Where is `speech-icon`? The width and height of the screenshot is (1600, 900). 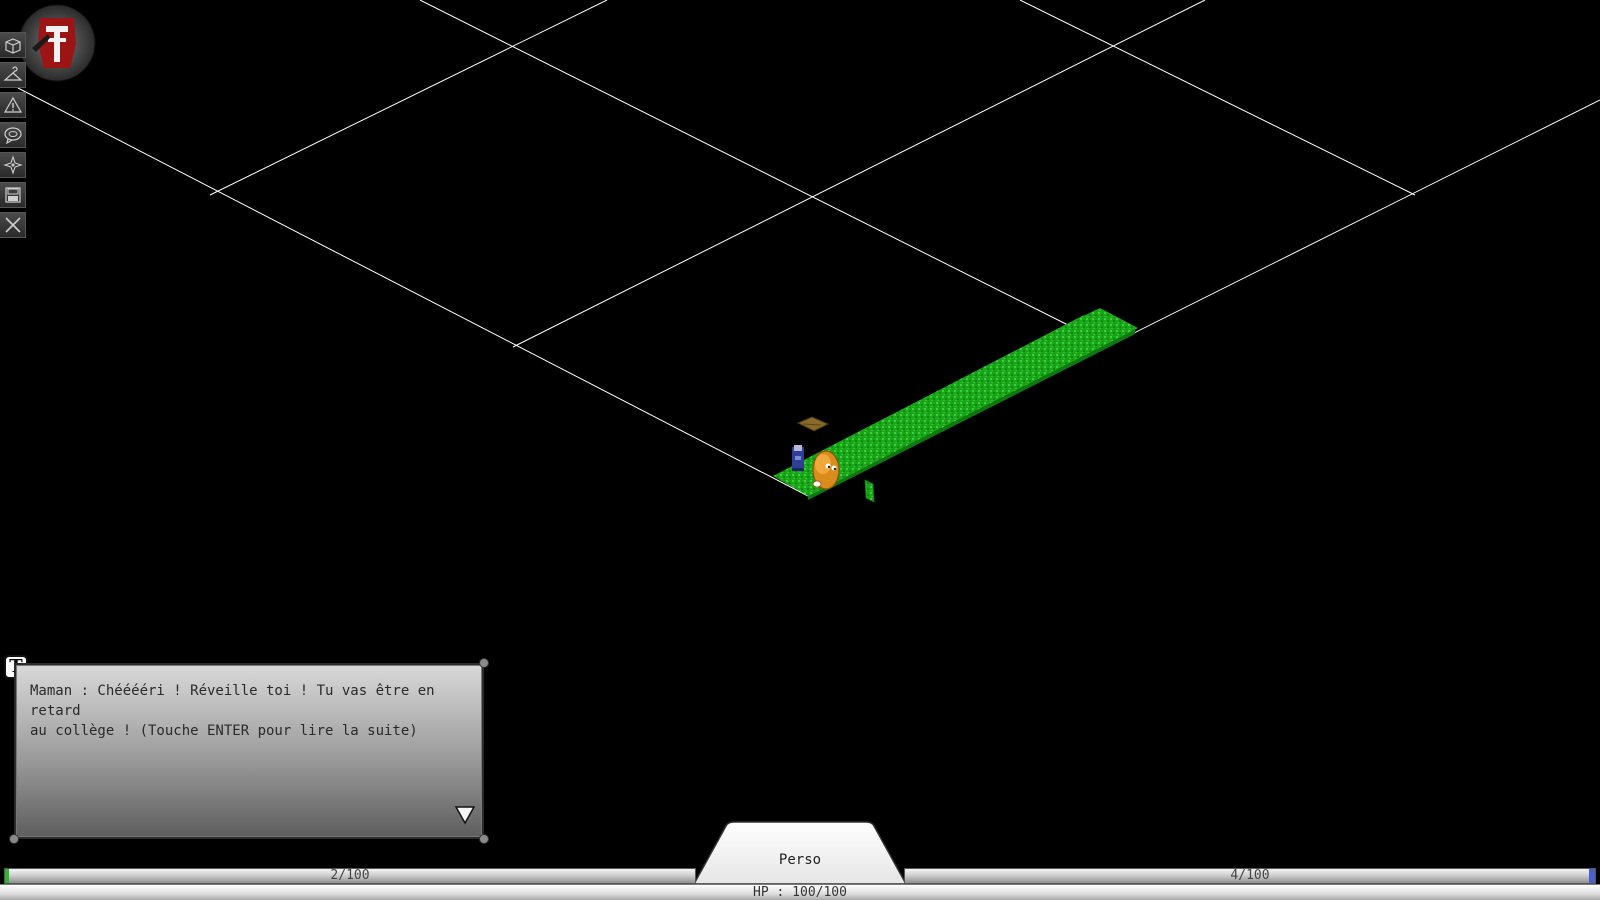 speech-icon is located at coordinates (12, 136).